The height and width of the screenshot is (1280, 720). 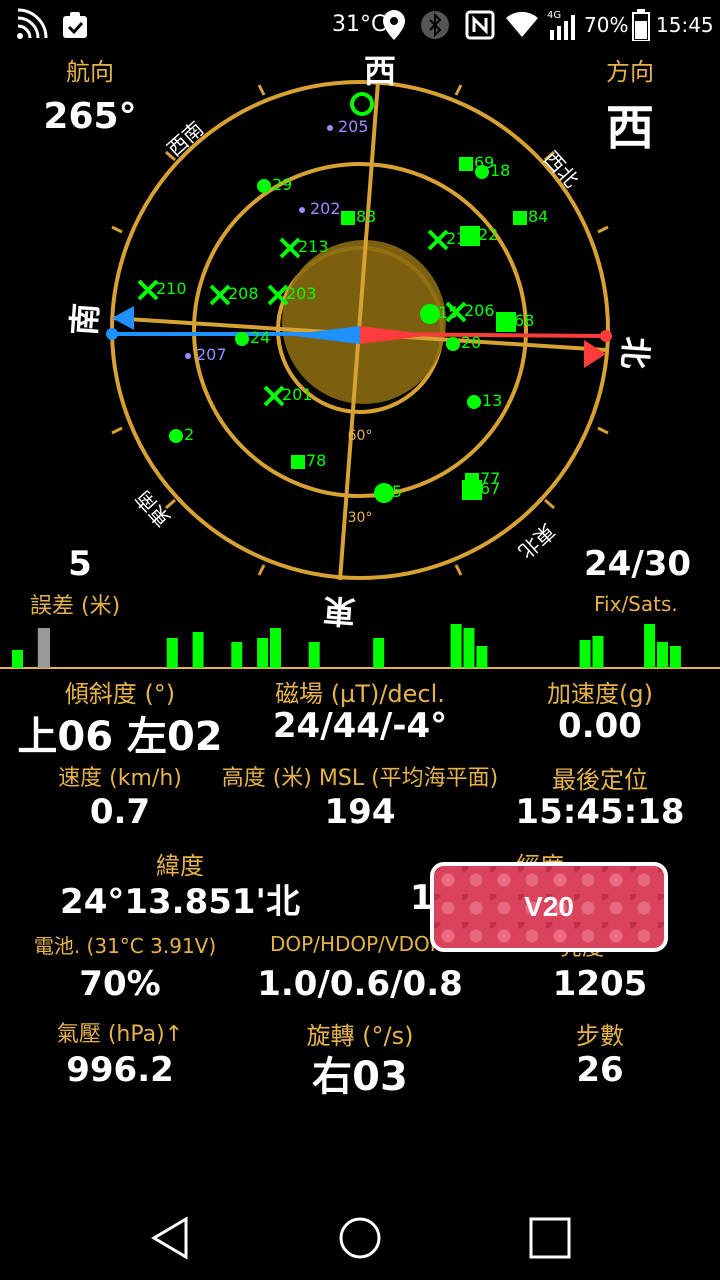 I want to click on satellite-label: 5, so click(x=397, y=491).